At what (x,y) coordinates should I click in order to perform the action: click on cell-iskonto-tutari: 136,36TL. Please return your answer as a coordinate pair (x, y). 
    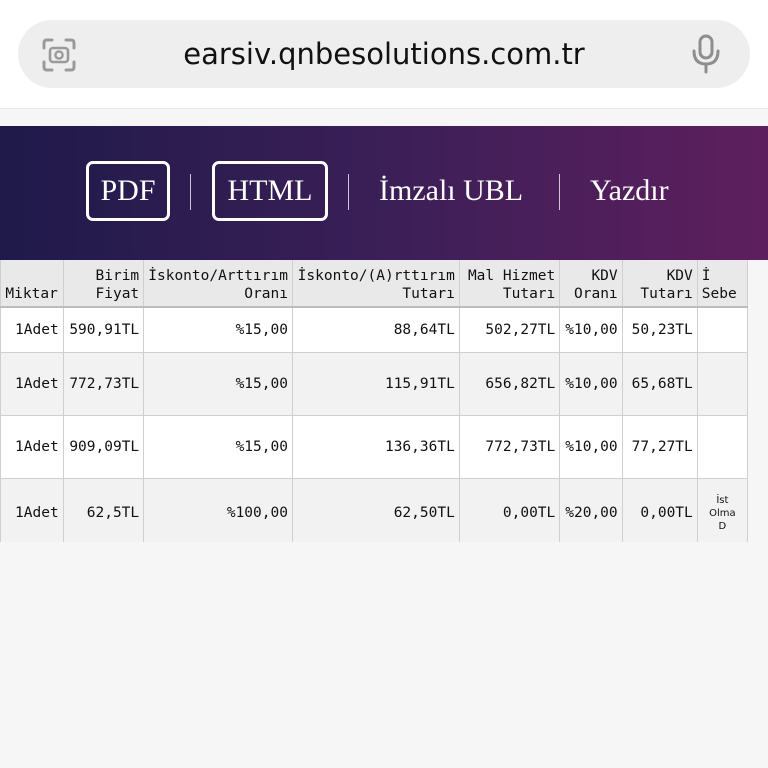
    Looking at the image, I should click on (375, 447).